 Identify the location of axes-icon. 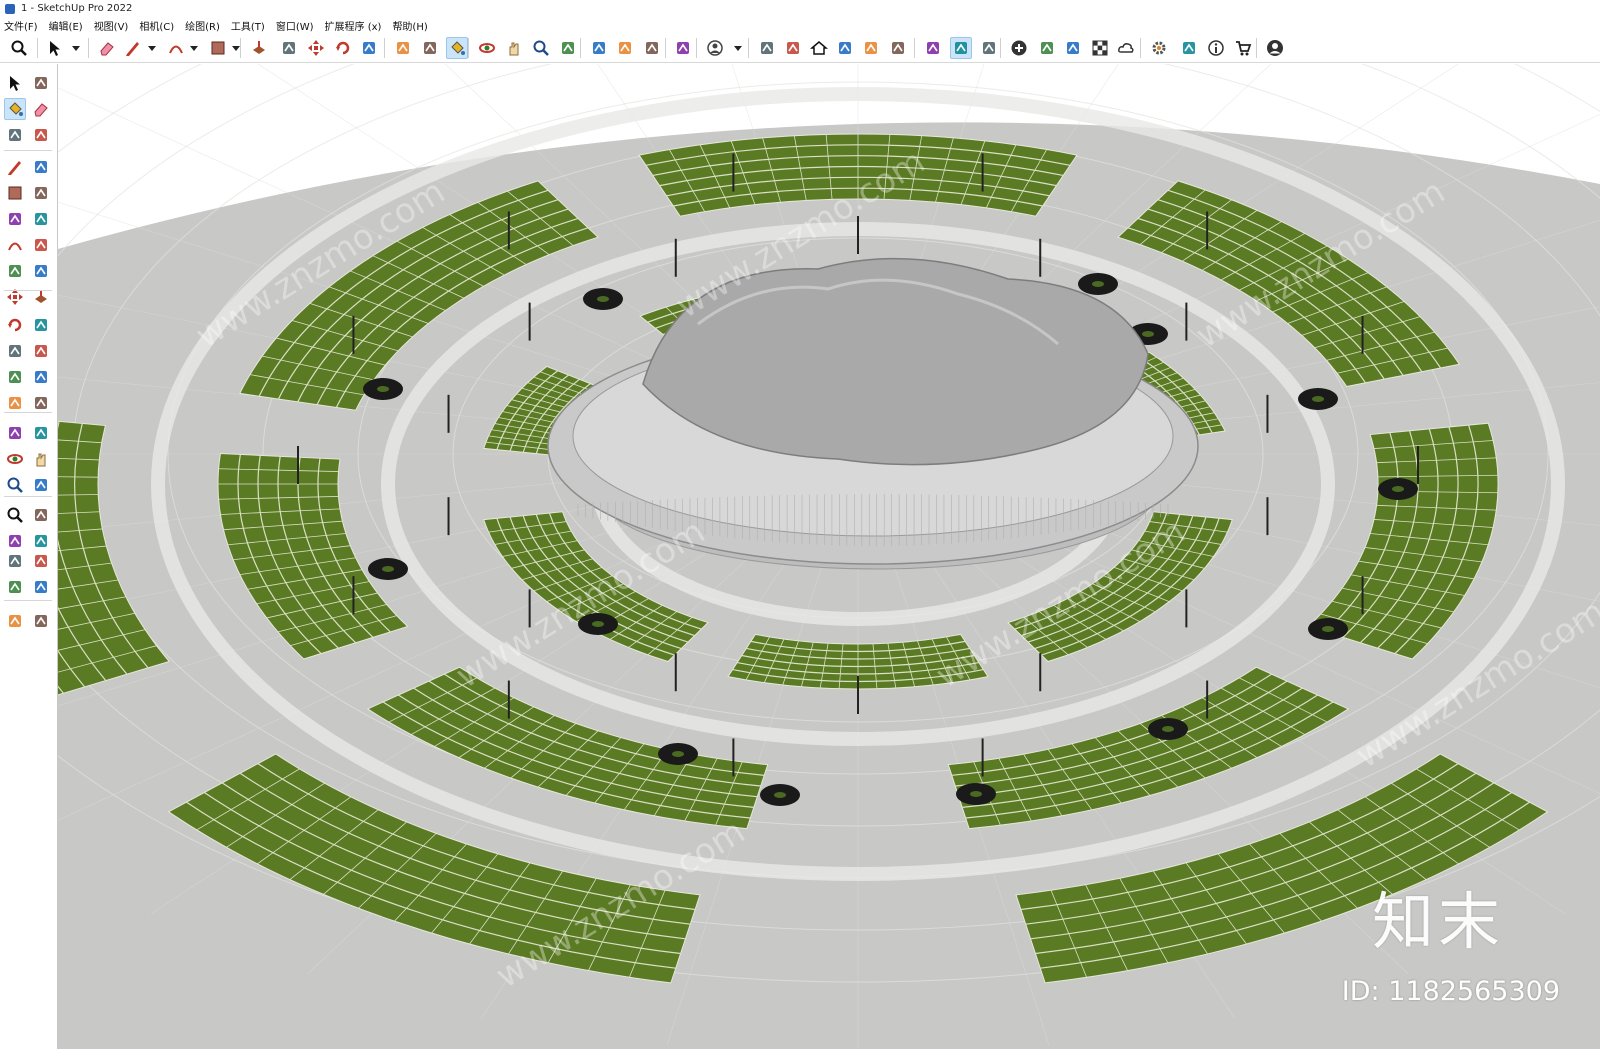
(15, 433).